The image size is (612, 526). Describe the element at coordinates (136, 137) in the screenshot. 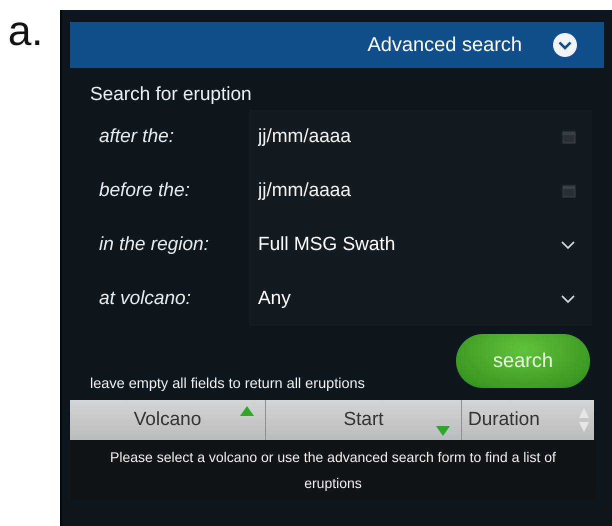

I see `field-label: after the:` at that location.